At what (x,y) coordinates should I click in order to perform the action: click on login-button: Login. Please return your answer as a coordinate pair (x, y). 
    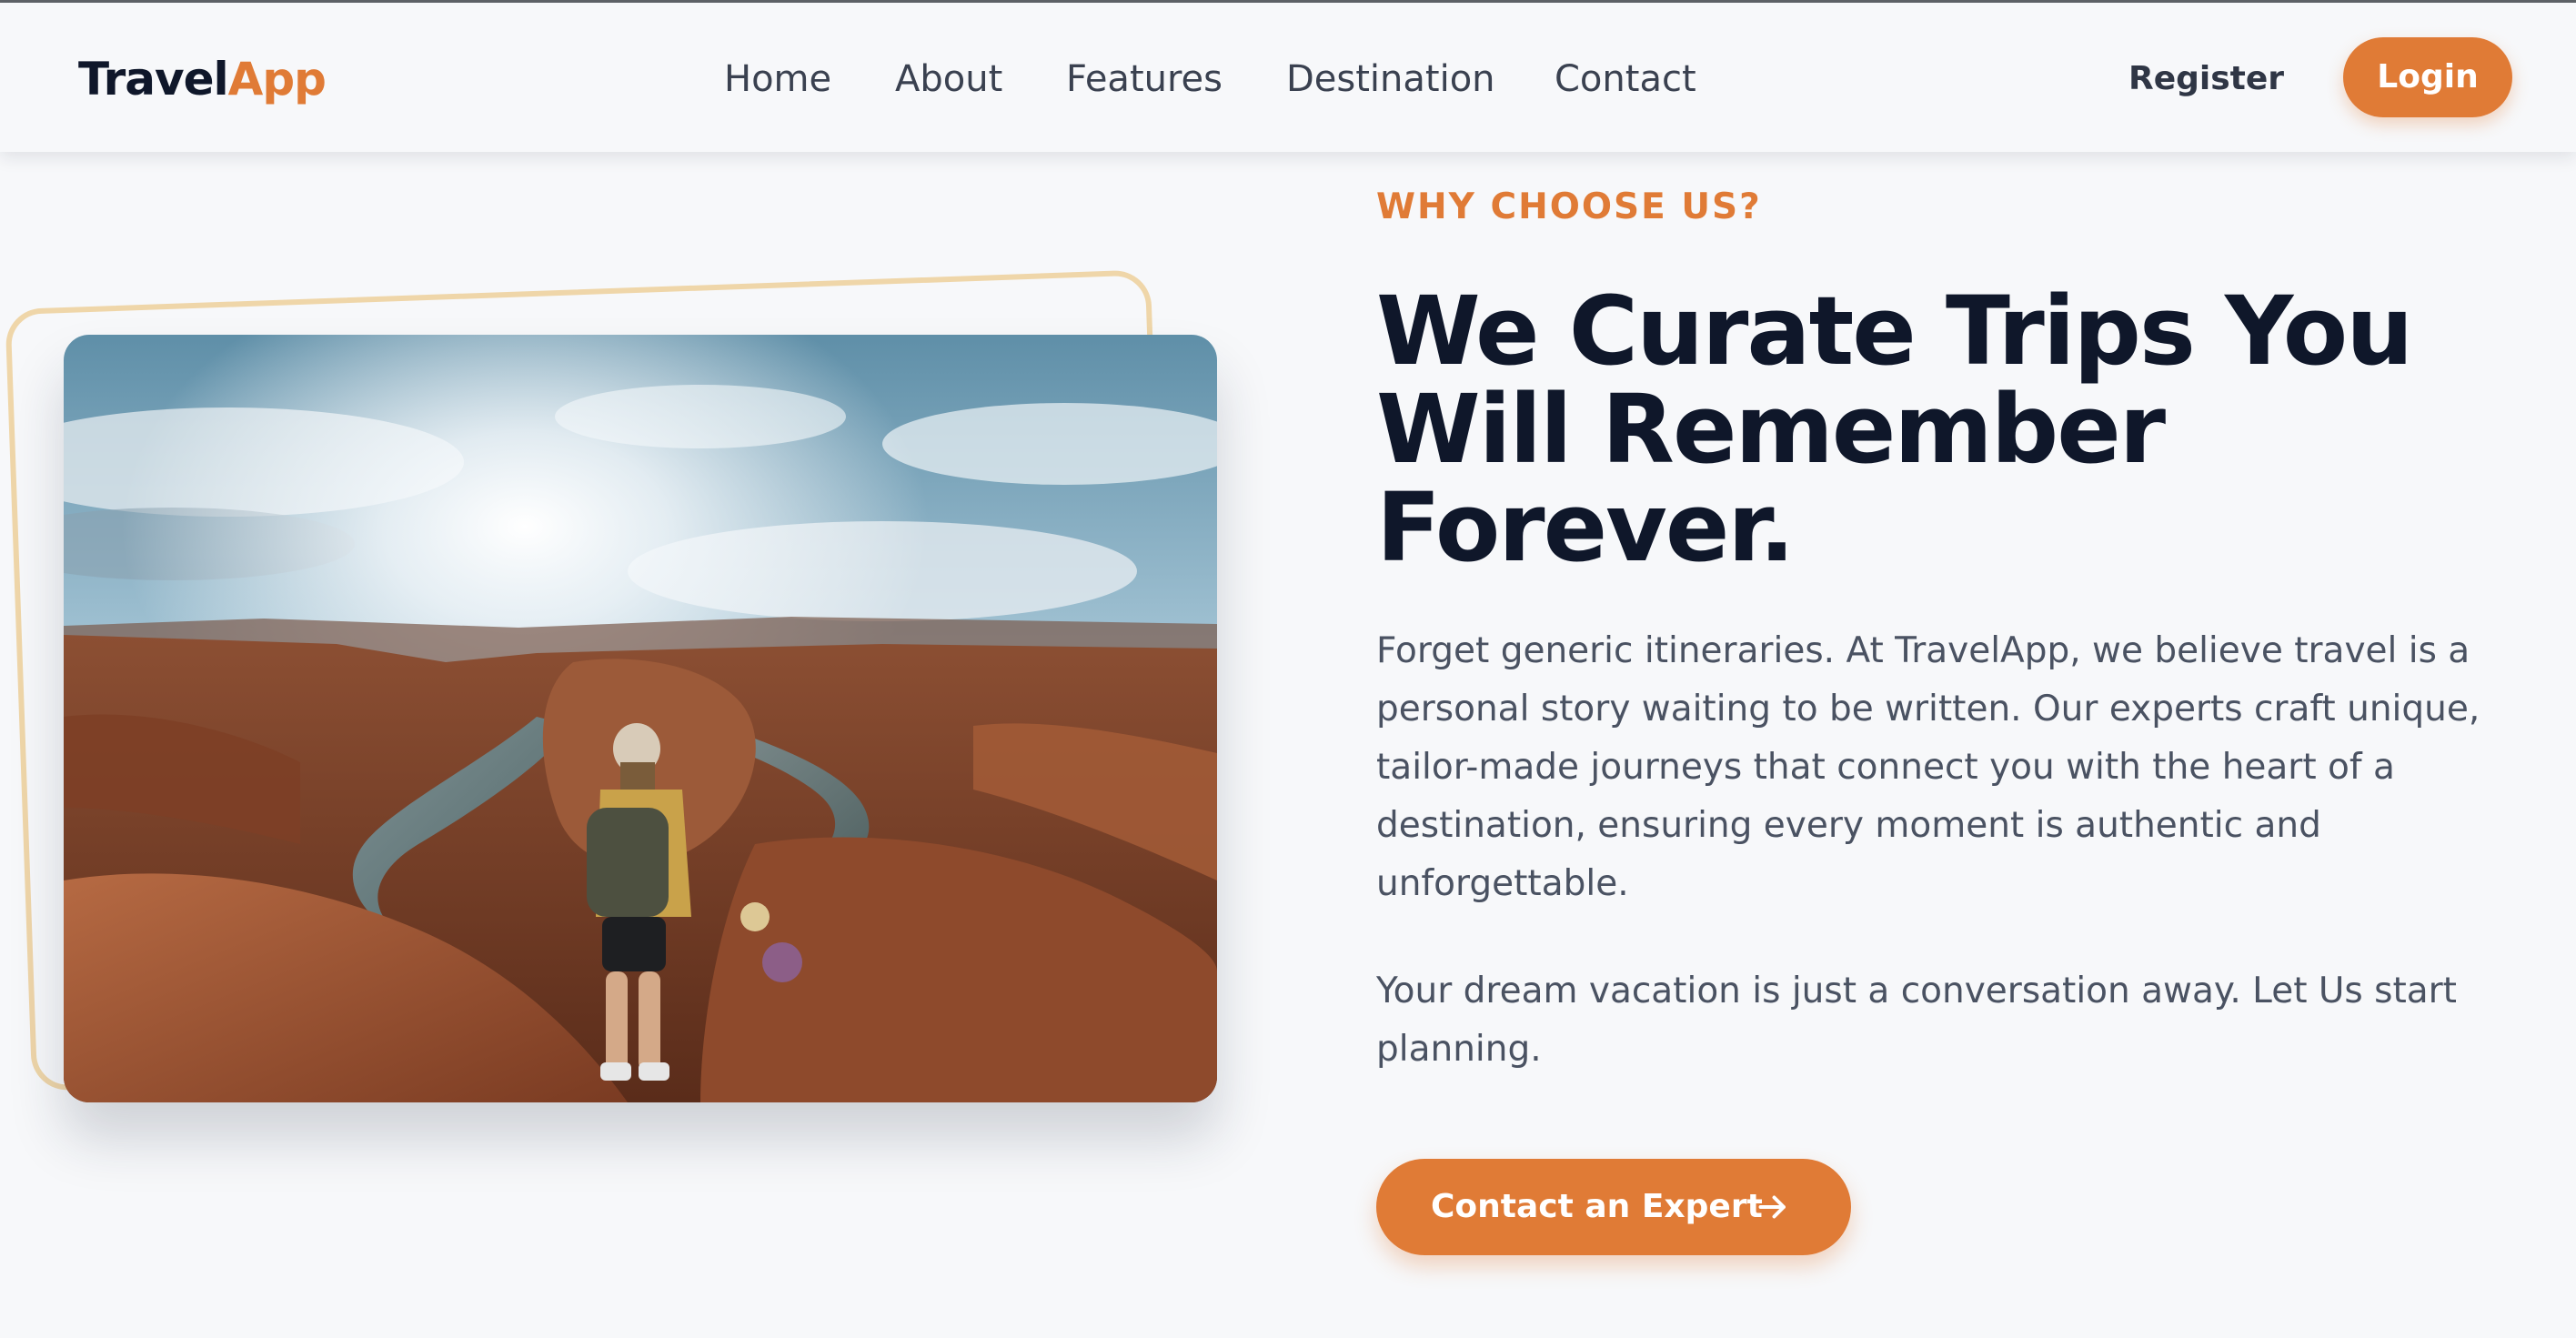
    Looking at the image, I should click on (2427, 77).